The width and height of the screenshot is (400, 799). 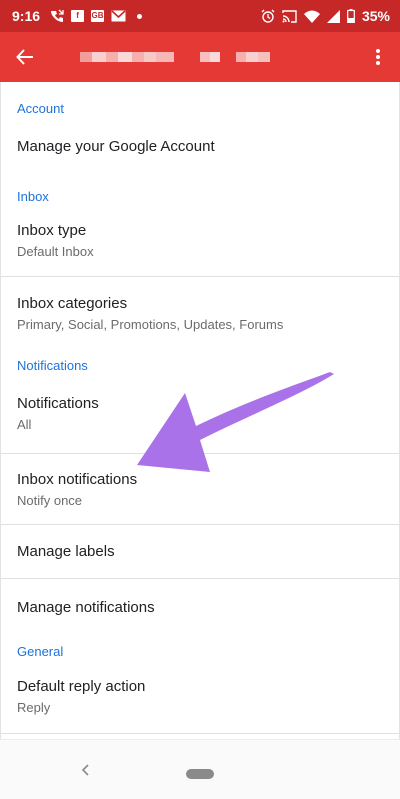 What do you see at coordinates (200, 489) in the screenshot?
I see `inbox-notifications-item: Inbox notifications Notify once` at bounding box center [200, 489].